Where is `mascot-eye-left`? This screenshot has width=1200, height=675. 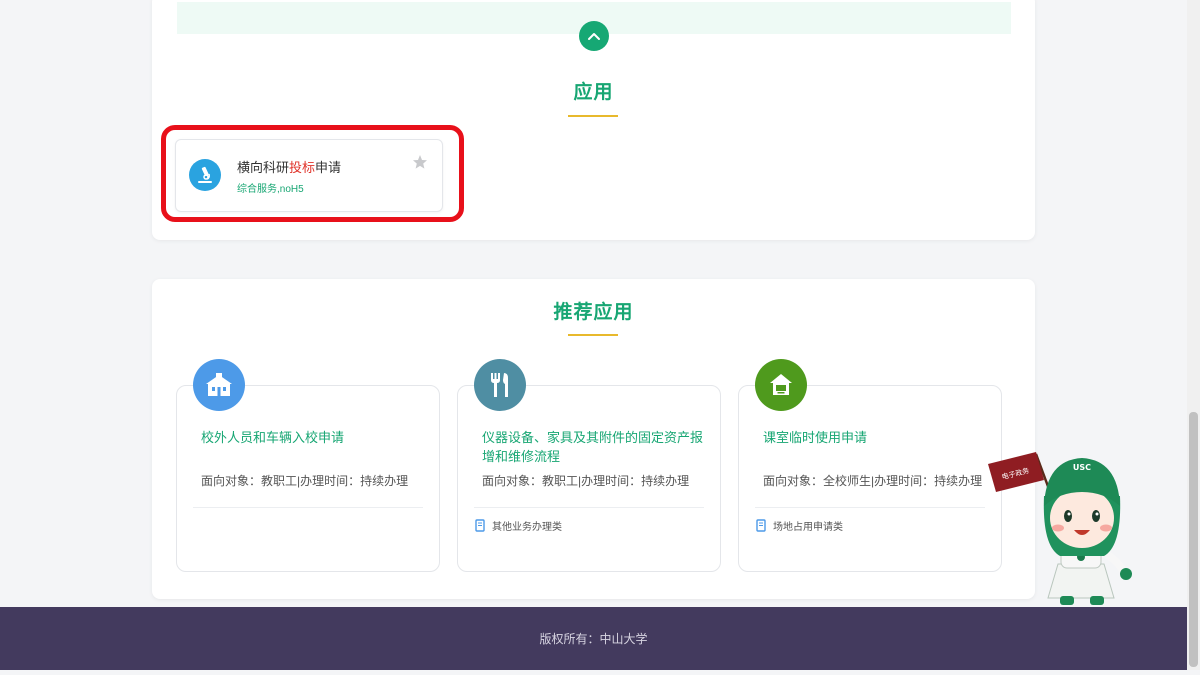
mascot-eye-left is located at coordinates (1068, 516).